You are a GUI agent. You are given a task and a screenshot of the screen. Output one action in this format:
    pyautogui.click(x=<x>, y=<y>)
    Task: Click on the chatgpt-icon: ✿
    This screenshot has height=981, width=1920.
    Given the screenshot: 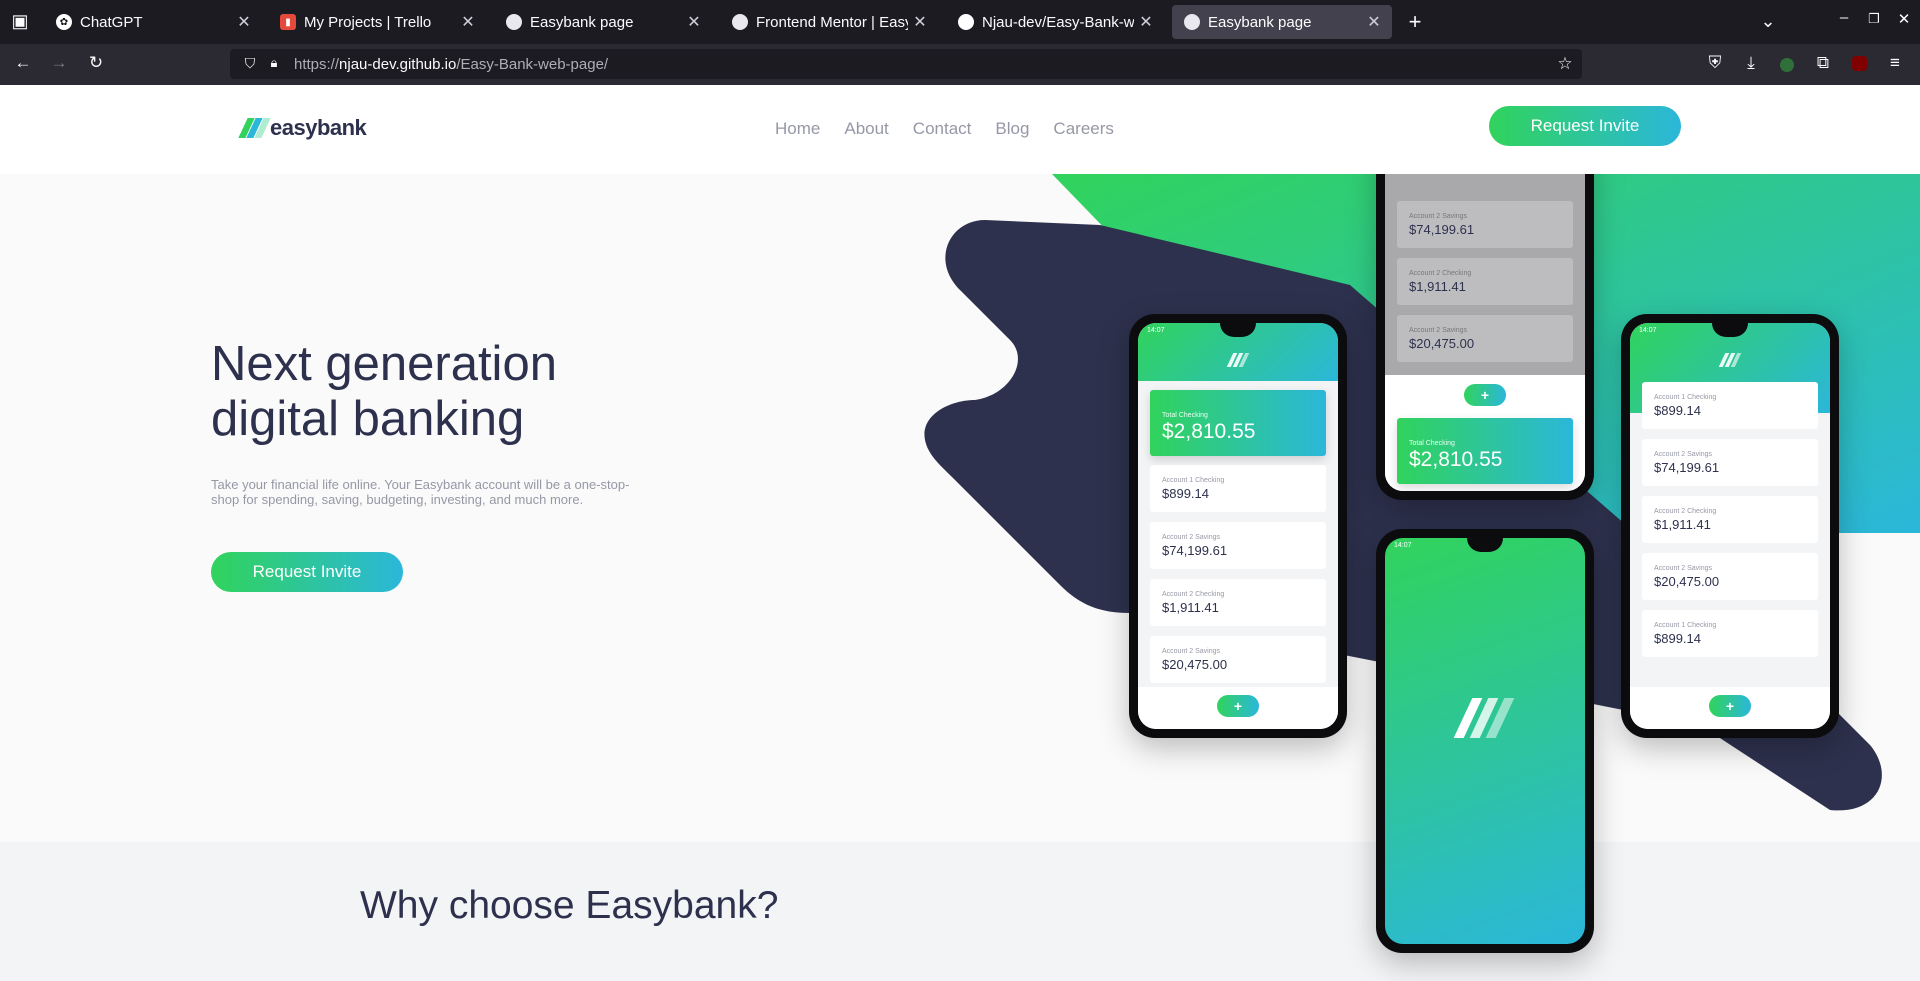 What is the action you would take?
    pyautogui.click(x=64, y=22)
    